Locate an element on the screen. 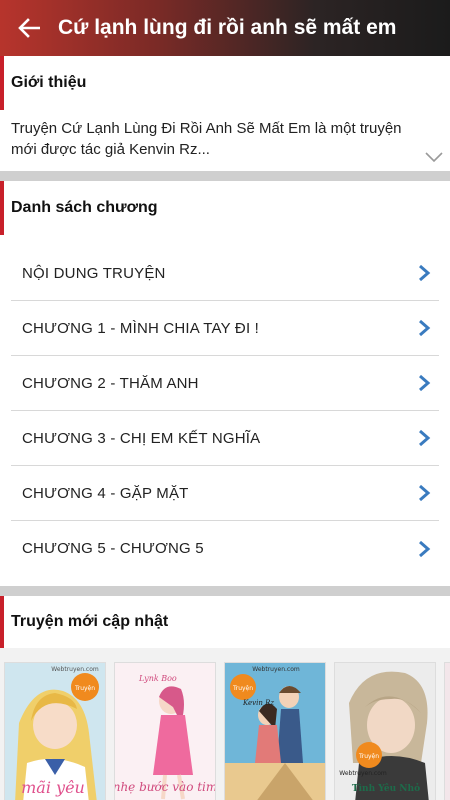 The image size is (450, 800). chapter-label: CHƯƠNG 5 - CHƯƠNG 5 is located at coordinates (113, 548).